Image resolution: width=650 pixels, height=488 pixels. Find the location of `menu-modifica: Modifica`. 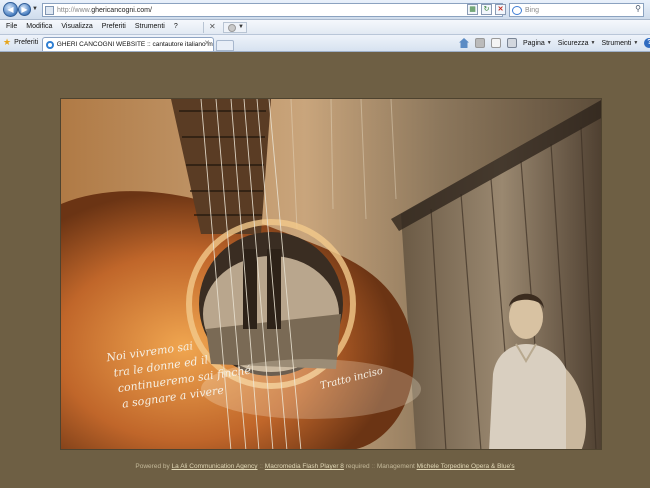

menu-modifica: Modifica is located at coordinates (39, 26).